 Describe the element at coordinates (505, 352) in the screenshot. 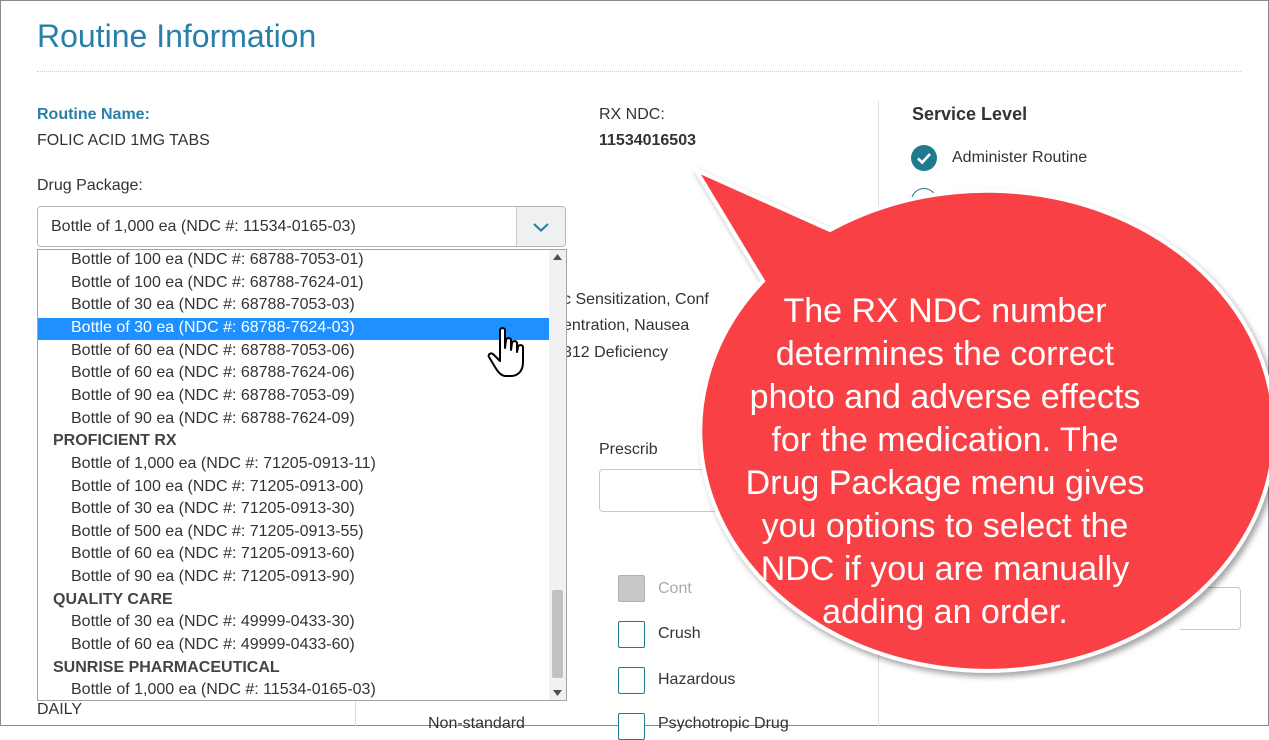

I see `hand-pointer-icon` at that location.